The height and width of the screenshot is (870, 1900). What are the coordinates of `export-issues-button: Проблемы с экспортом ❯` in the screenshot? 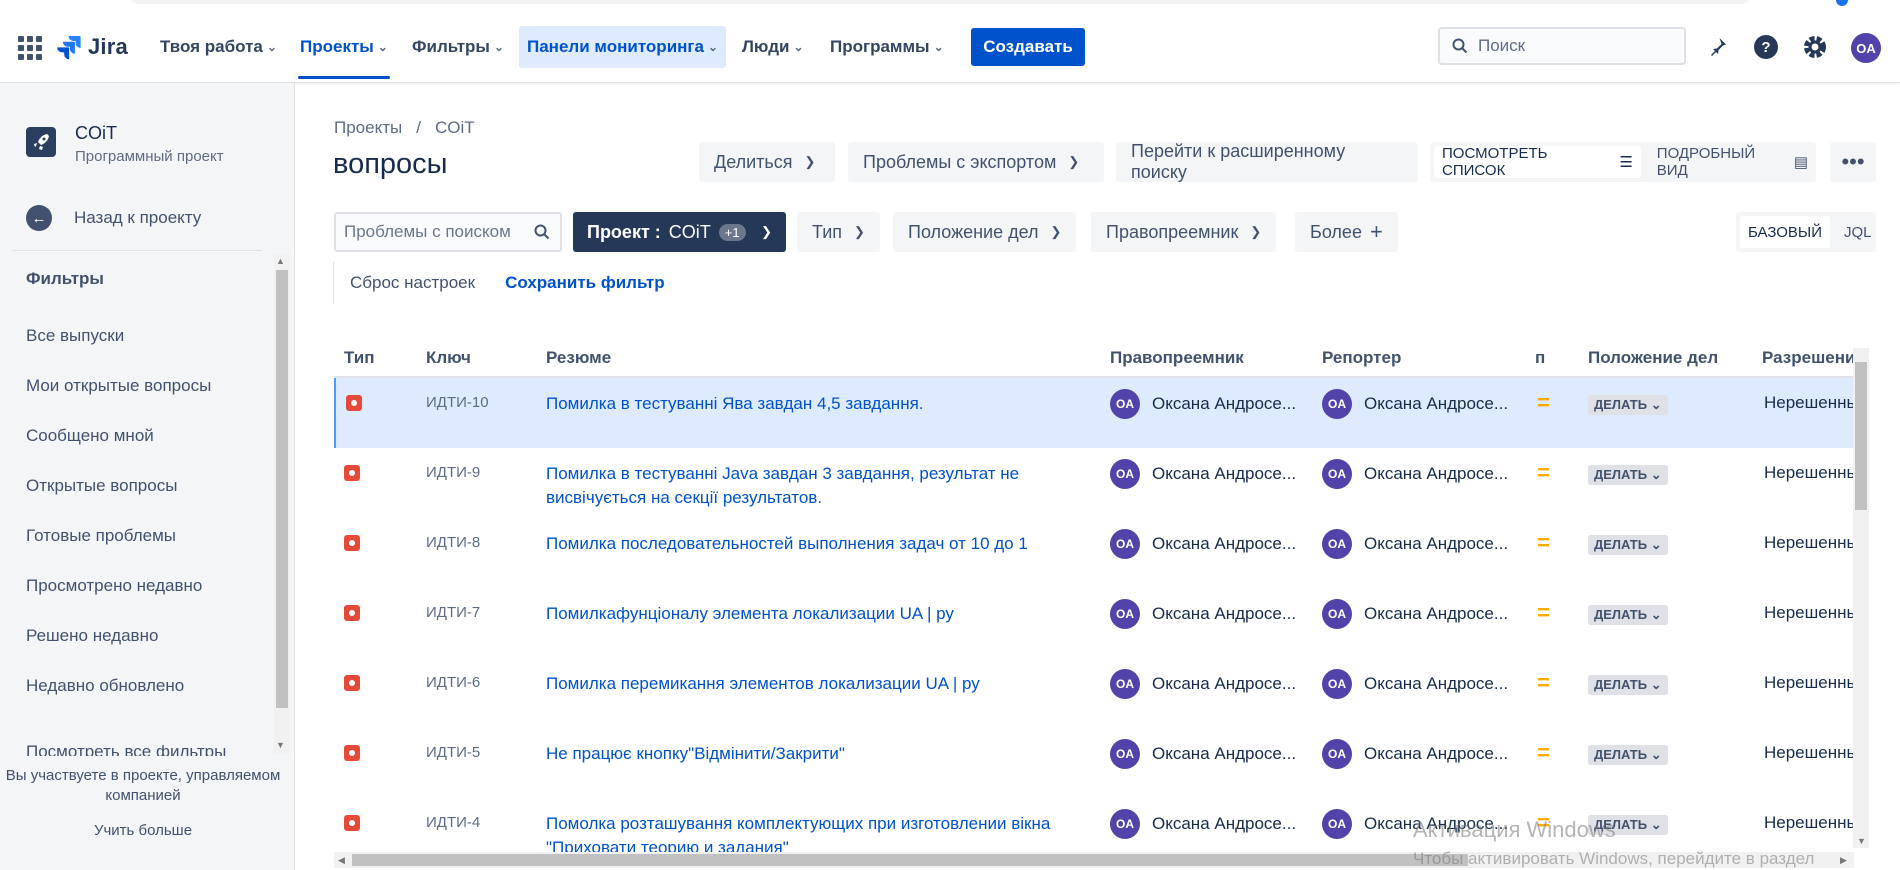 It's located at (976, 162).